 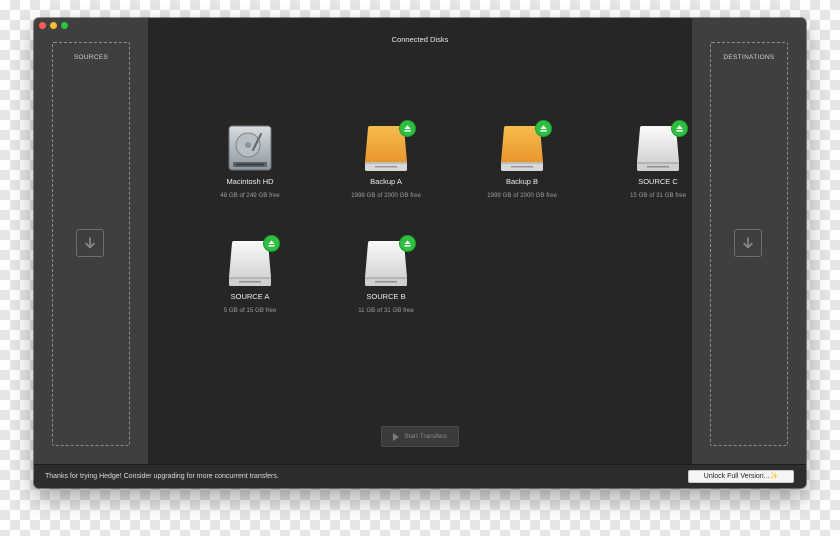 What do you see at coordinates (386, 181) in the screenshot?
I see `disk-name: Backup A` at bounding box center [386, 181].